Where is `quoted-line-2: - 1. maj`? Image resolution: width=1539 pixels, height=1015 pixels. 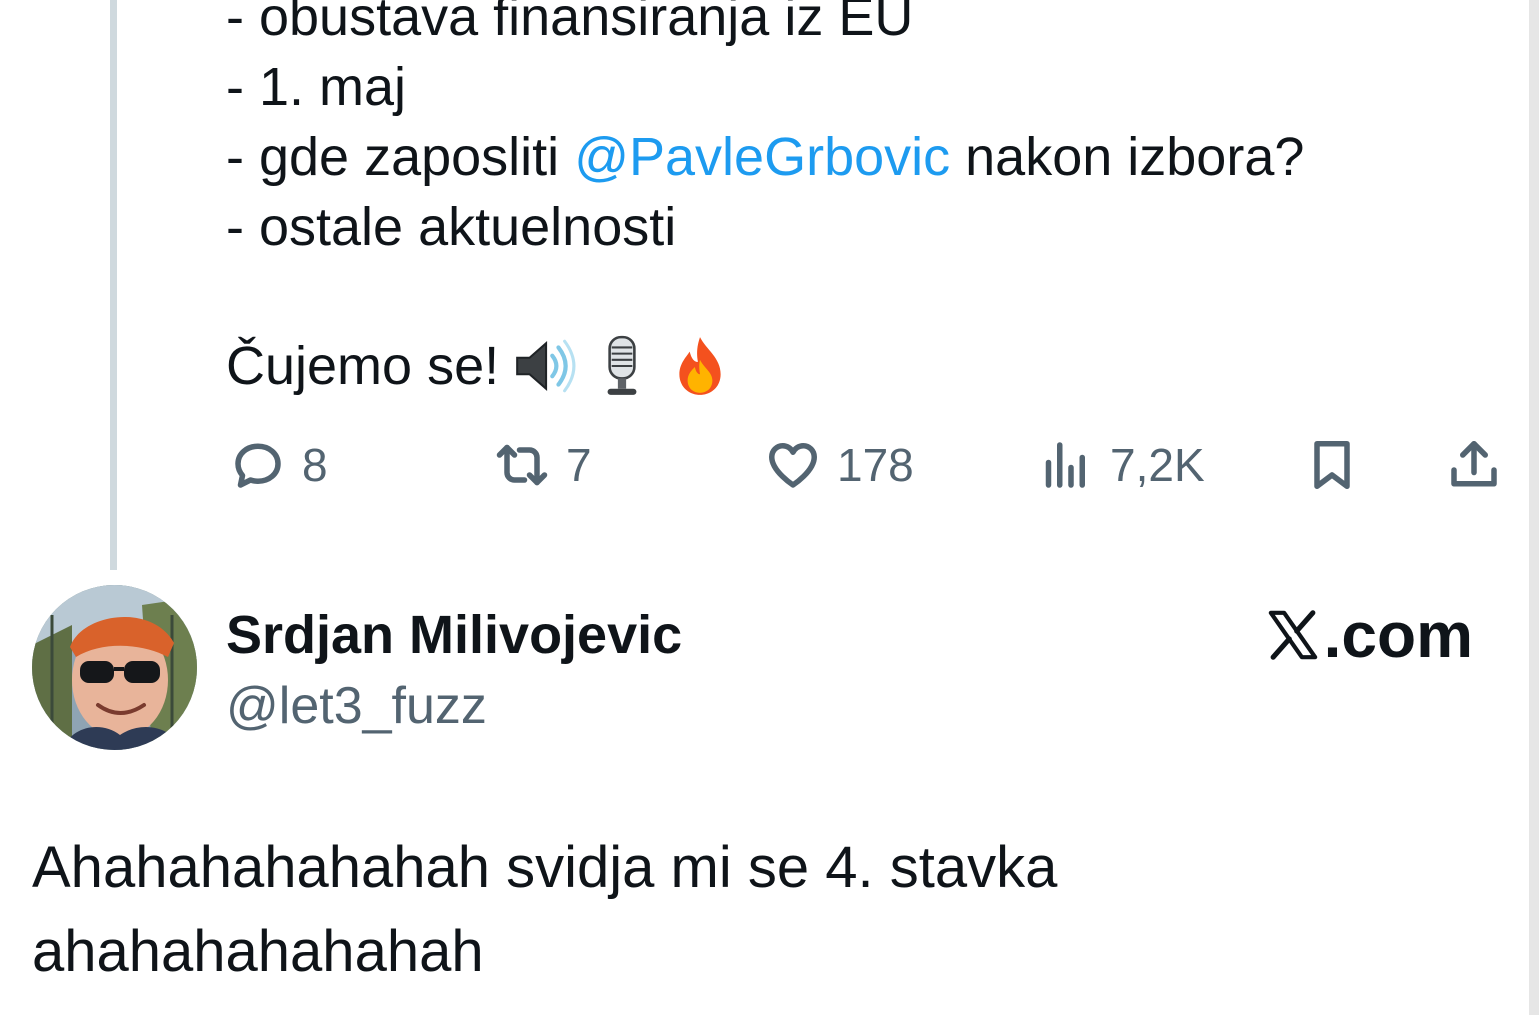 quoted-line-2: - 1. maj is located at coordinates (316, 87).